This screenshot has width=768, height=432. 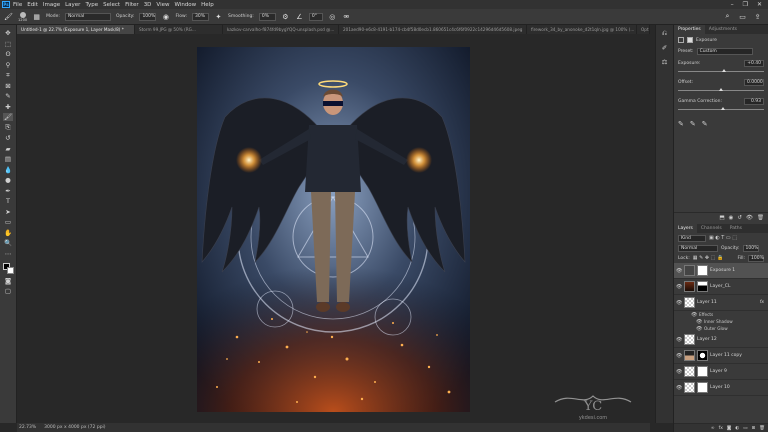 I want to click on mask-icon, so click(x=690, y=40).